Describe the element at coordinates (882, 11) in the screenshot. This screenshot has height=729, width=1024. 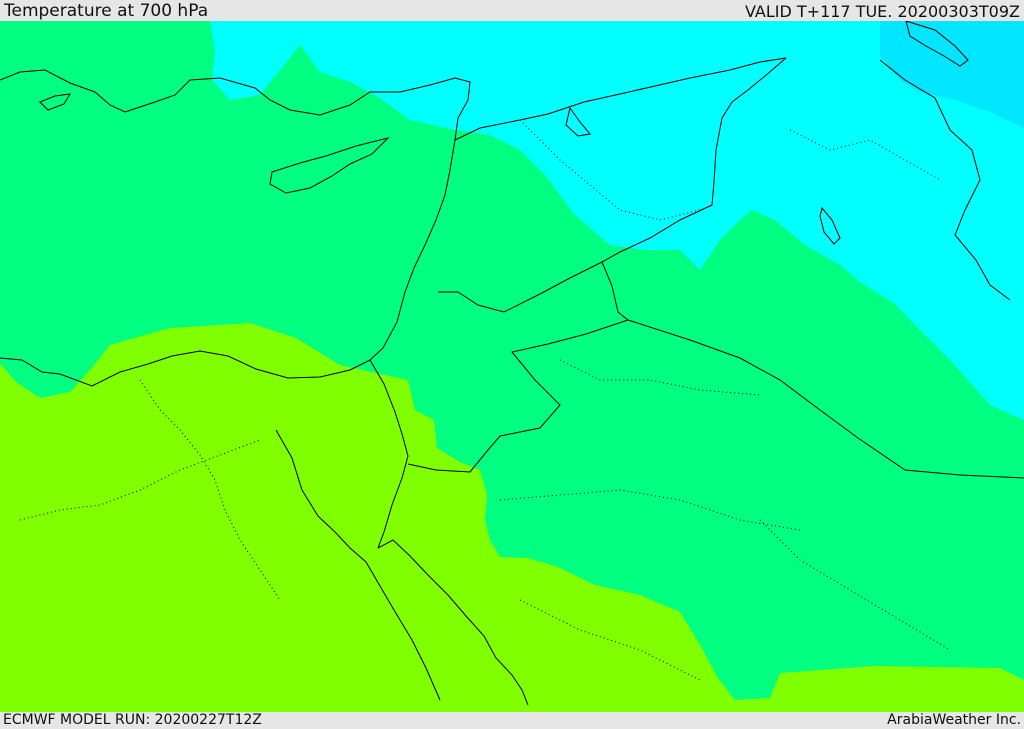
I see `valid-time-label: VALID T+117 TUE. 20200303T09Z` at that location.